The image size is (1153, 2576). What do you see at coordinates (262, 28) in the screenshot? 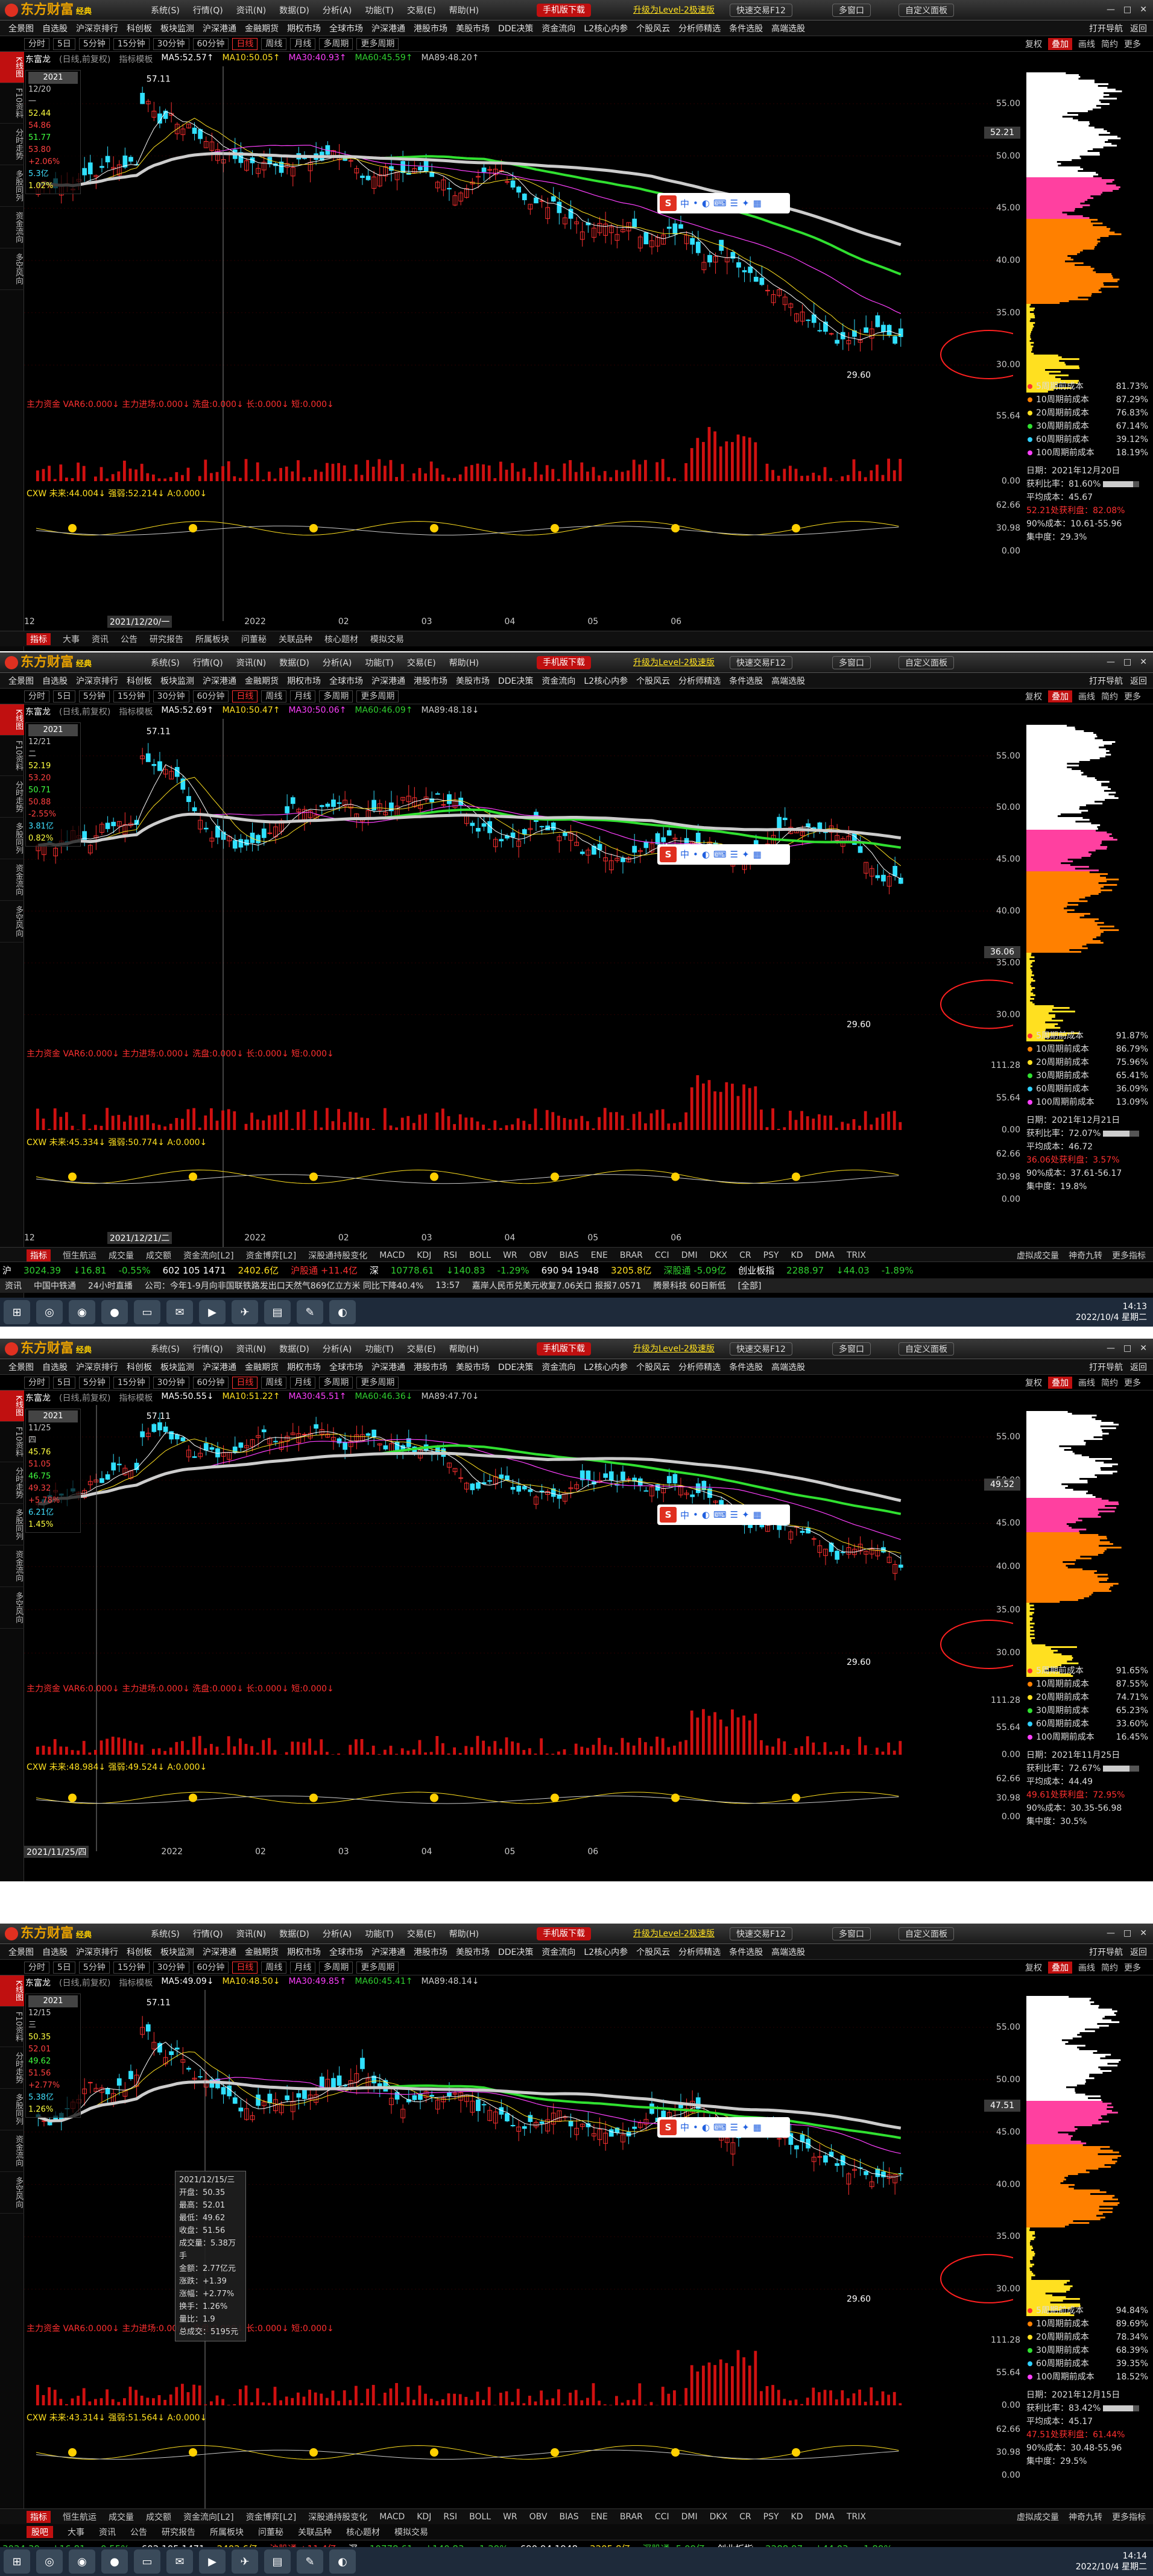
I see `nav-item: 金融期货` at bounding box center [262, 28].